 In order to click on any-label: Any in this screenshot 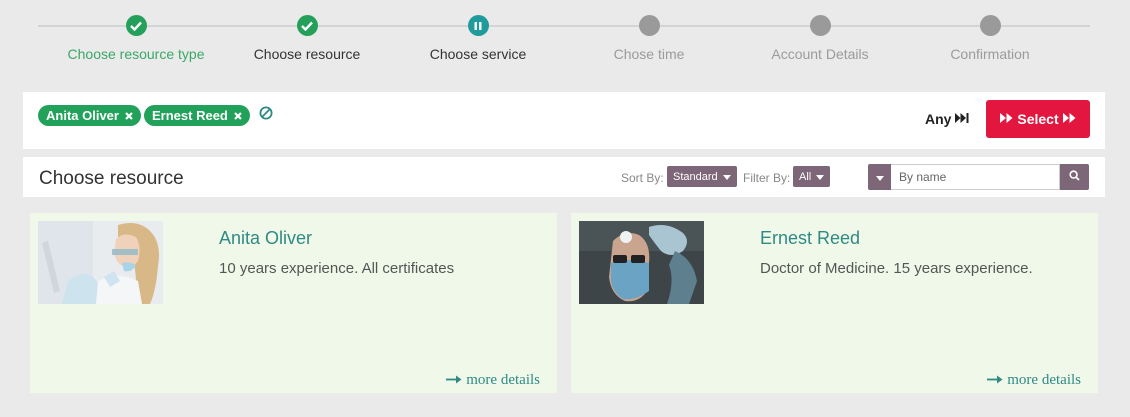, I will do `click(938, 119)`.